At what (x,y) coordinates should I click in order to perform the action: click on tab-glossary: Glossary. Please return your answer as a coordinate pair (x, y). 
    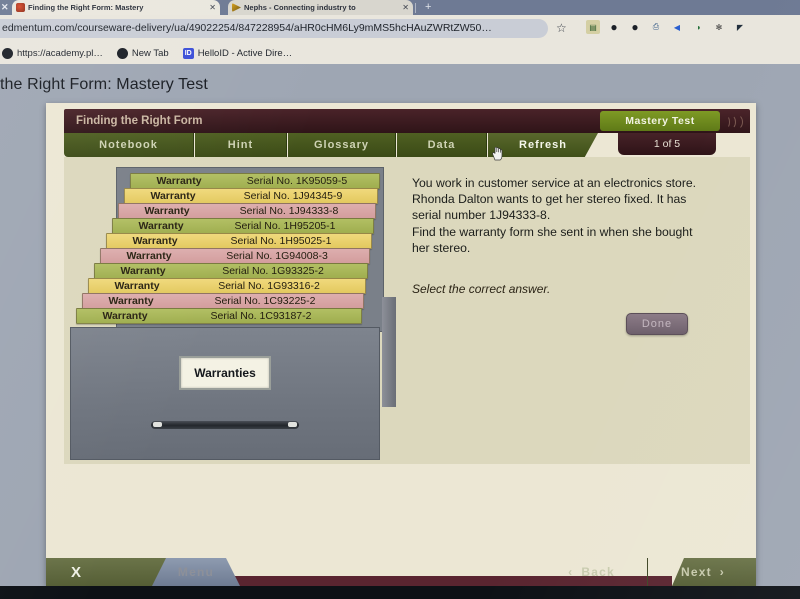
    Looking at the image, I should click on (342, 145).